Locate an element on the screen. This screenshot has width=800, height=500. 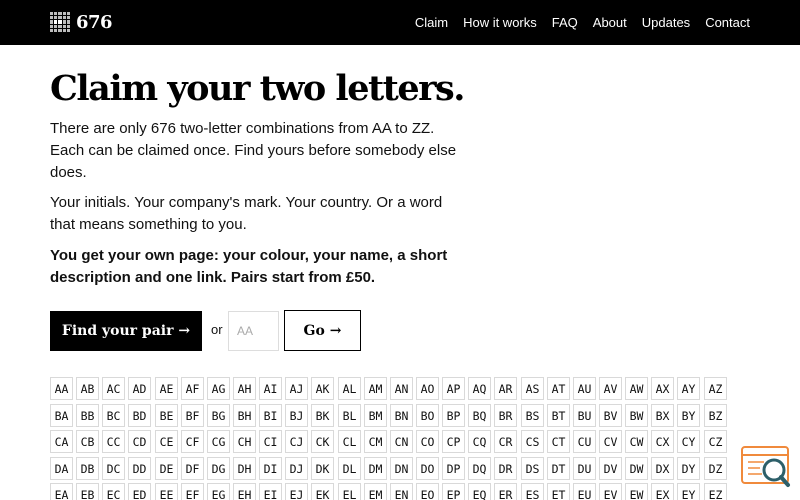
pair-cell: BC is located at coordinates (113, 415).